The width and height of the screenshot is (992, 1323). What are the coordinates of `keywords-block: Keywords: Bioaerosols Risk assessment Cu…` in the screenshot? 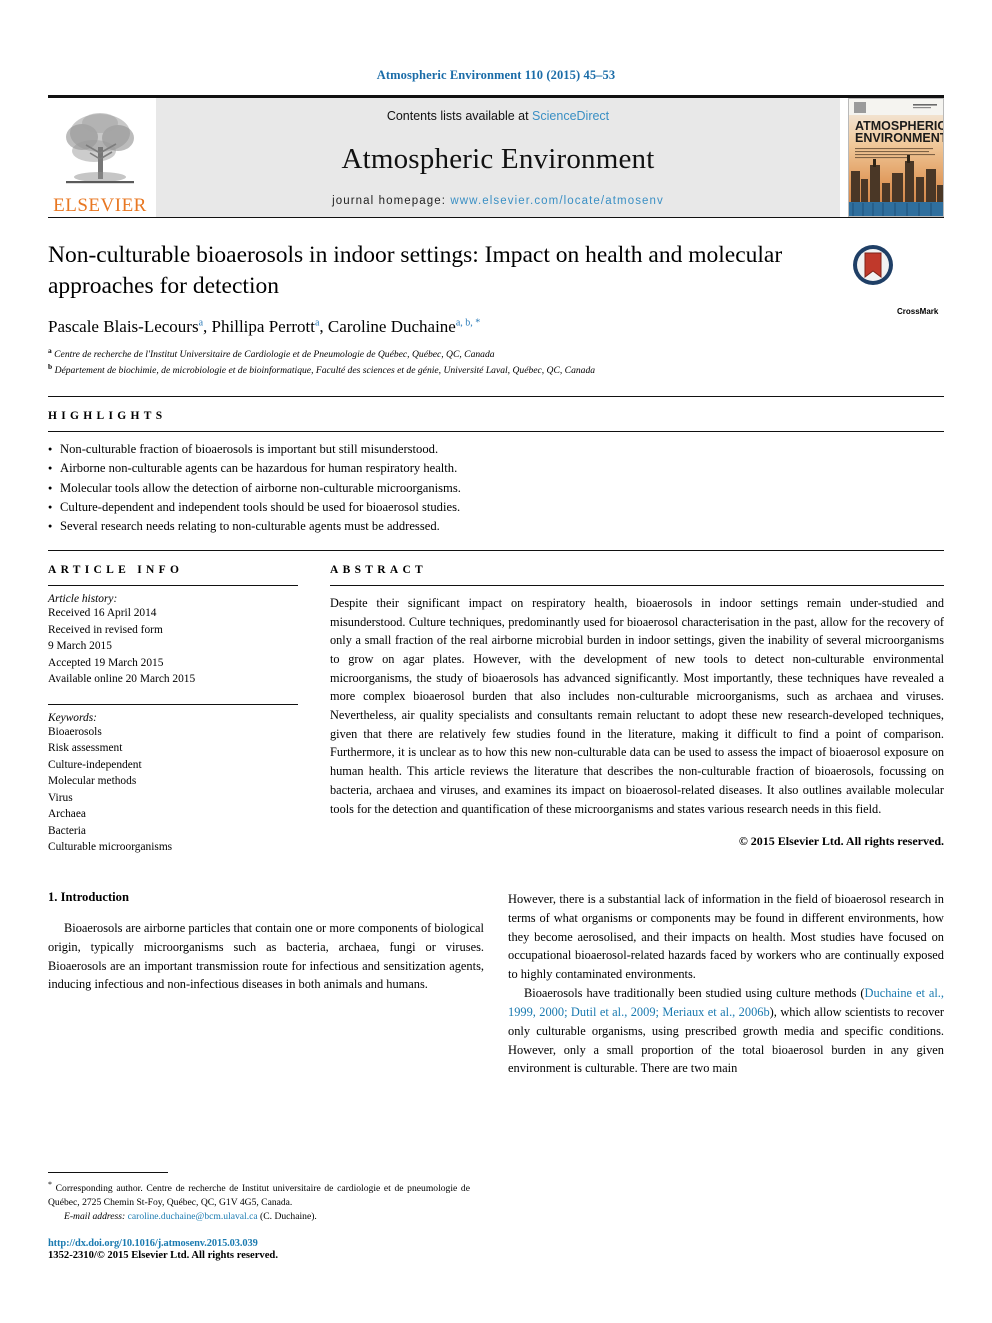 It's located at (173, 780).